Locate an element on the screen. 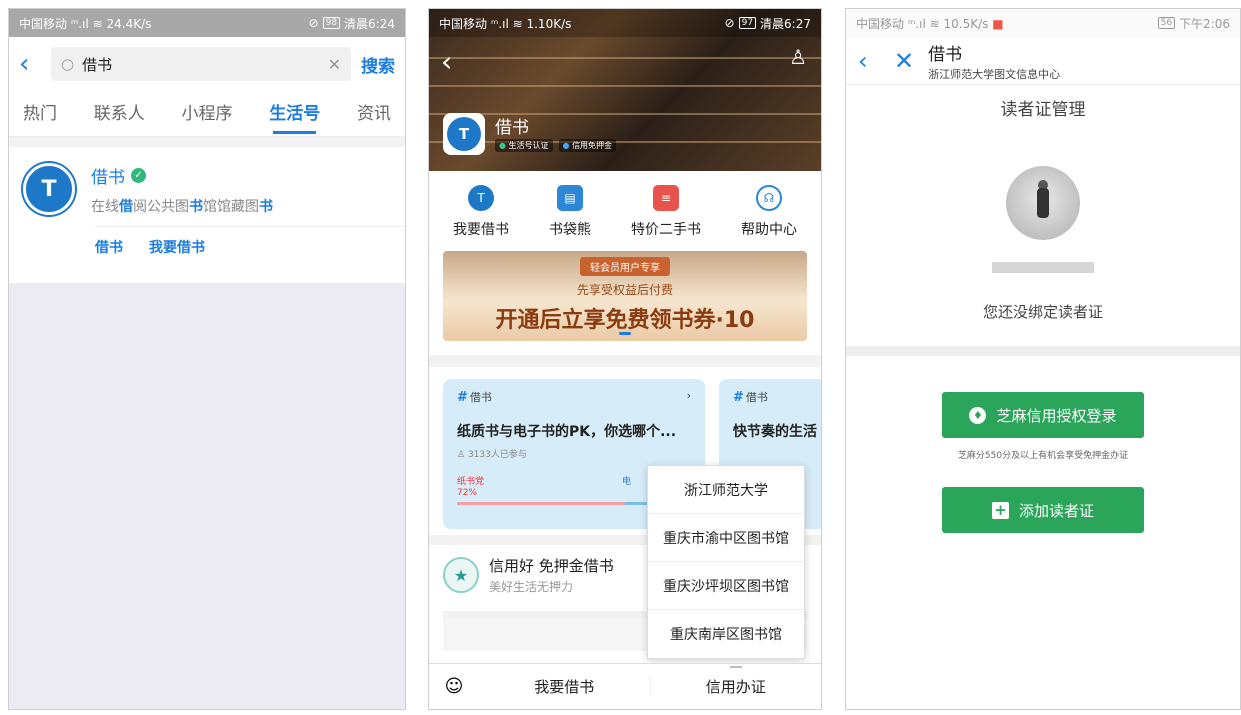 This screenshot has width=1241, height=715. tag-deposit-free: ● 信用免押金 is located at coordinates (587, 145).